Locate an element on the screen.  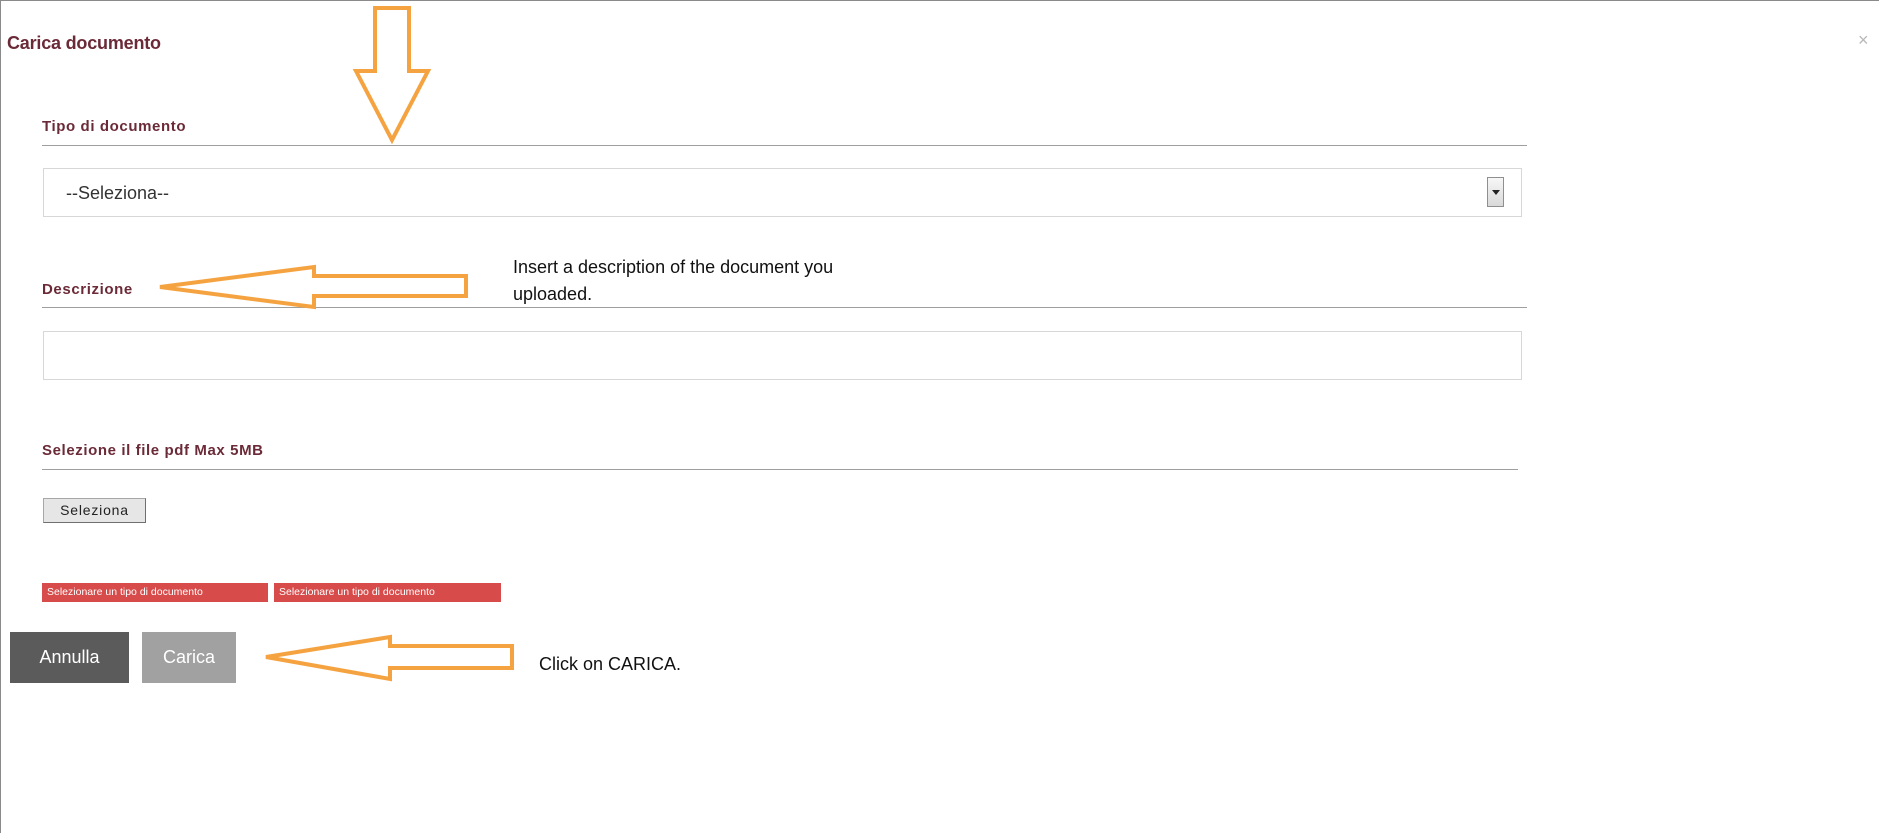
left-arrow-annotation-upload is located at coordinates (389, 658).